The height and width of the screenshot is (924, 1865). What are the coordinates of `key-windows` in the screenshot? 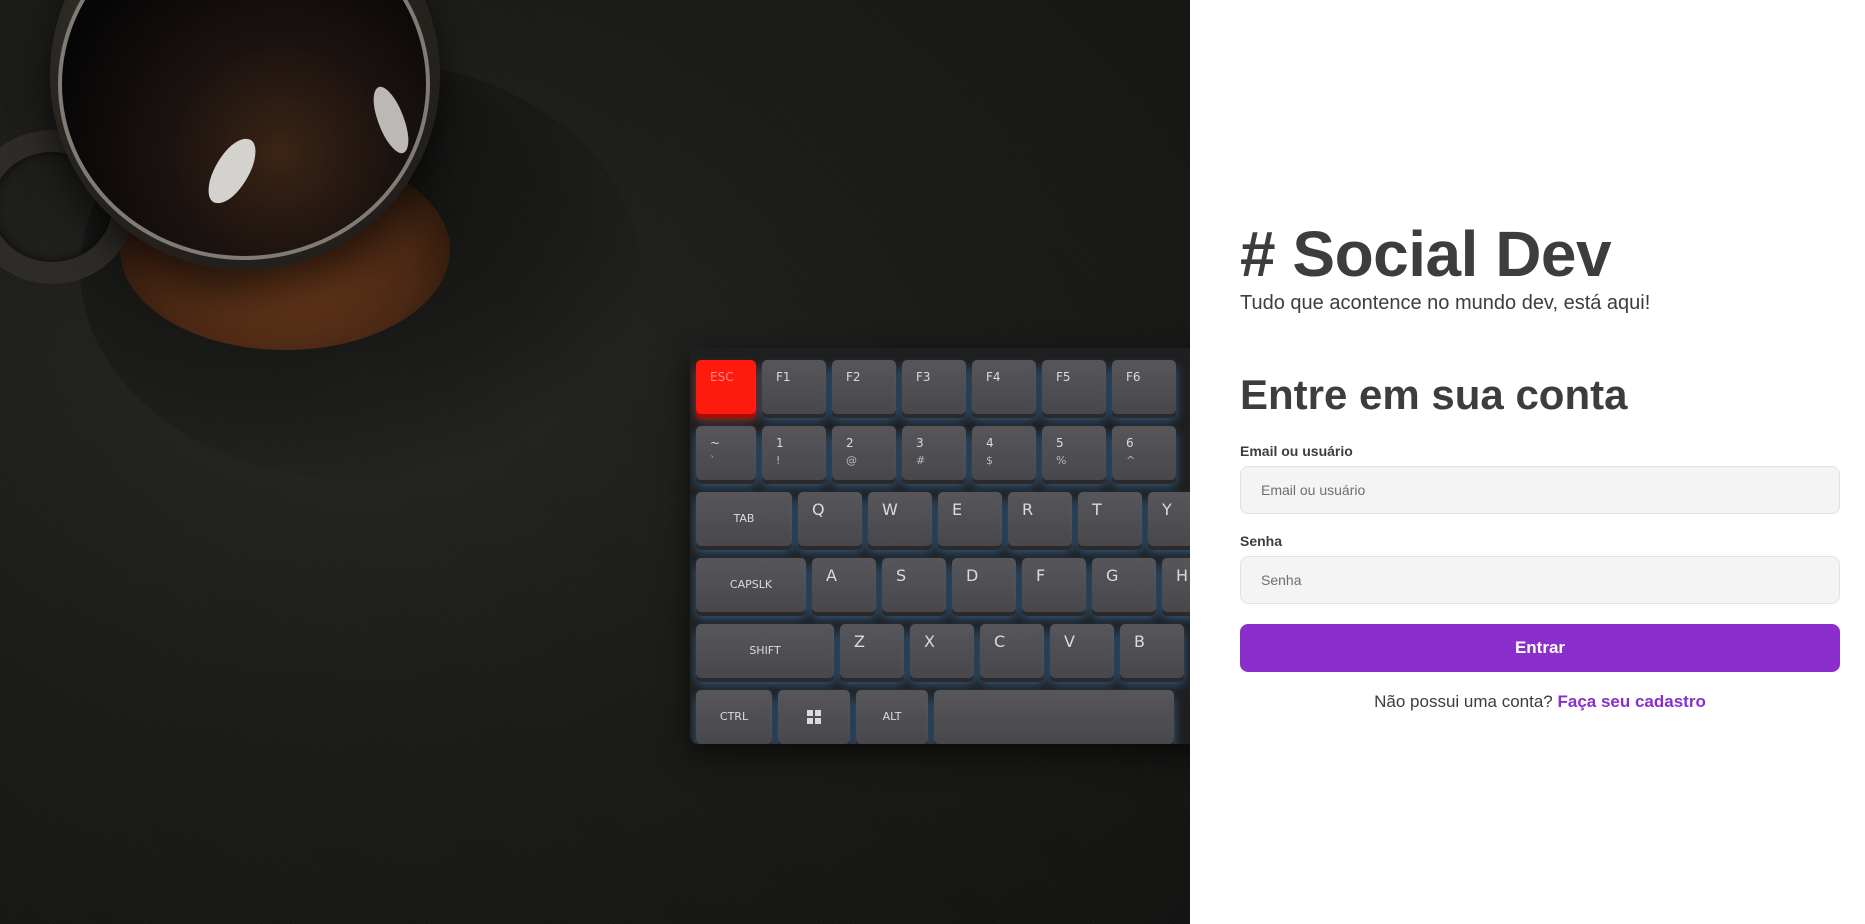 It's located at (814, 717).